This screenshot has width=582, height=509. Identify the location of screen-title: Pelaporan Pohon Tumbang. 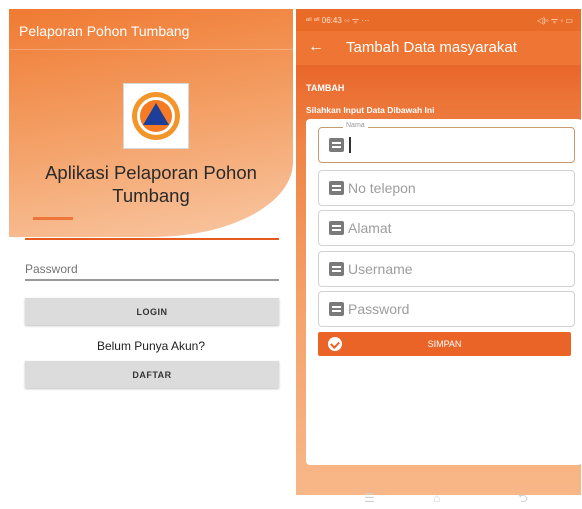
(104, 31).